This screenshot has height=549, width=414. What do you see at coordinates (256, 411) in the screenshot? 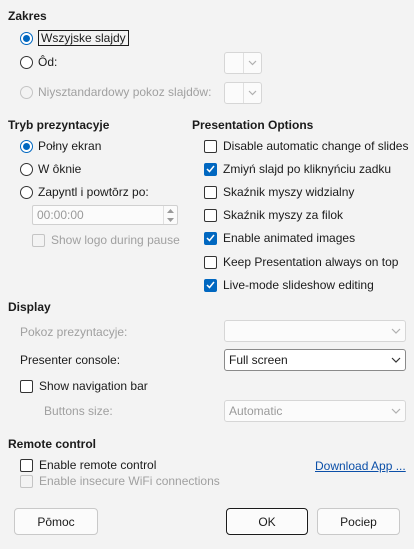
I see `buttons-size-value: Automatic` at bounding box center [256, 411].